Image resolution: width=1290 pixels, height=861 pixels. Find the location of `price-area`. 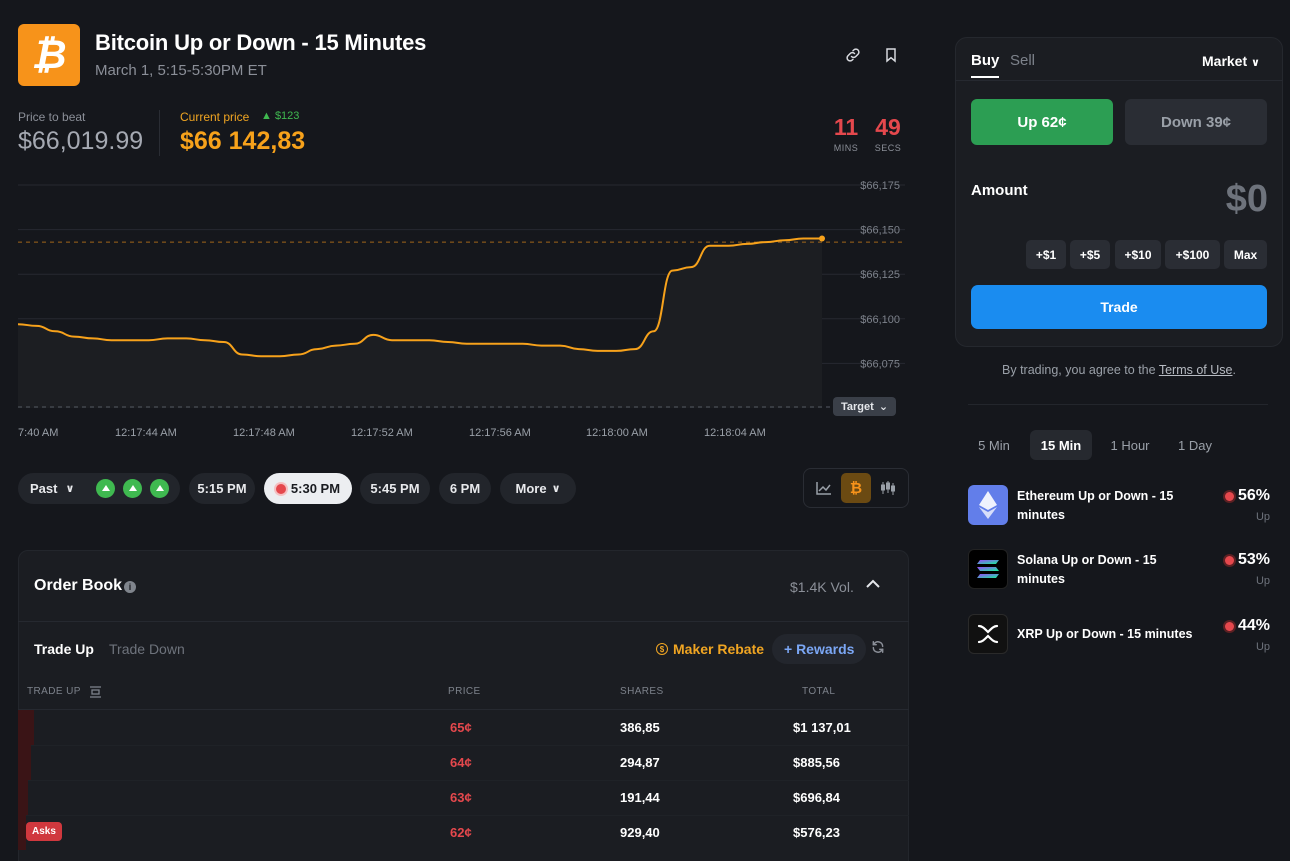

price-area is located at coordinates (420, 323).